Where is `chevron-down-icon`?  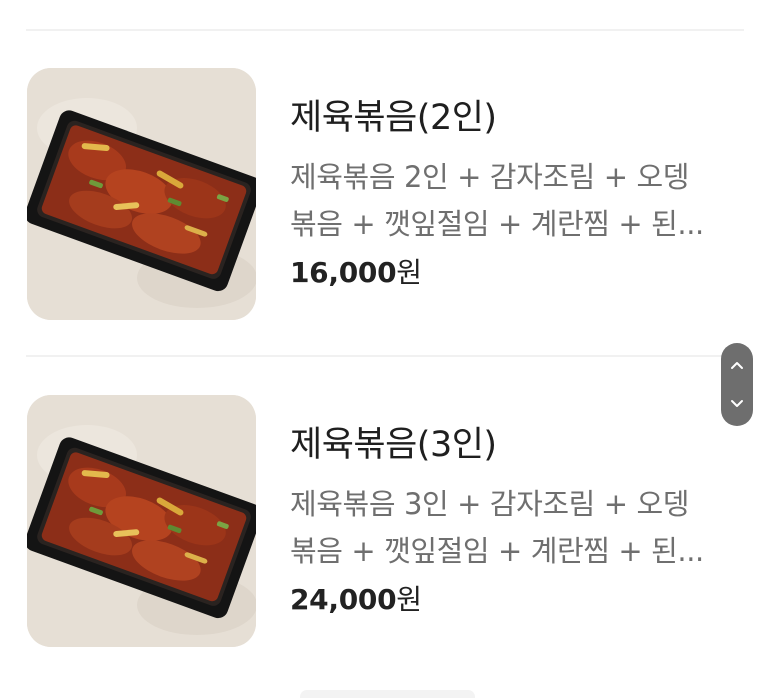
chevron-down-icon is located at coordinates (737, 403).